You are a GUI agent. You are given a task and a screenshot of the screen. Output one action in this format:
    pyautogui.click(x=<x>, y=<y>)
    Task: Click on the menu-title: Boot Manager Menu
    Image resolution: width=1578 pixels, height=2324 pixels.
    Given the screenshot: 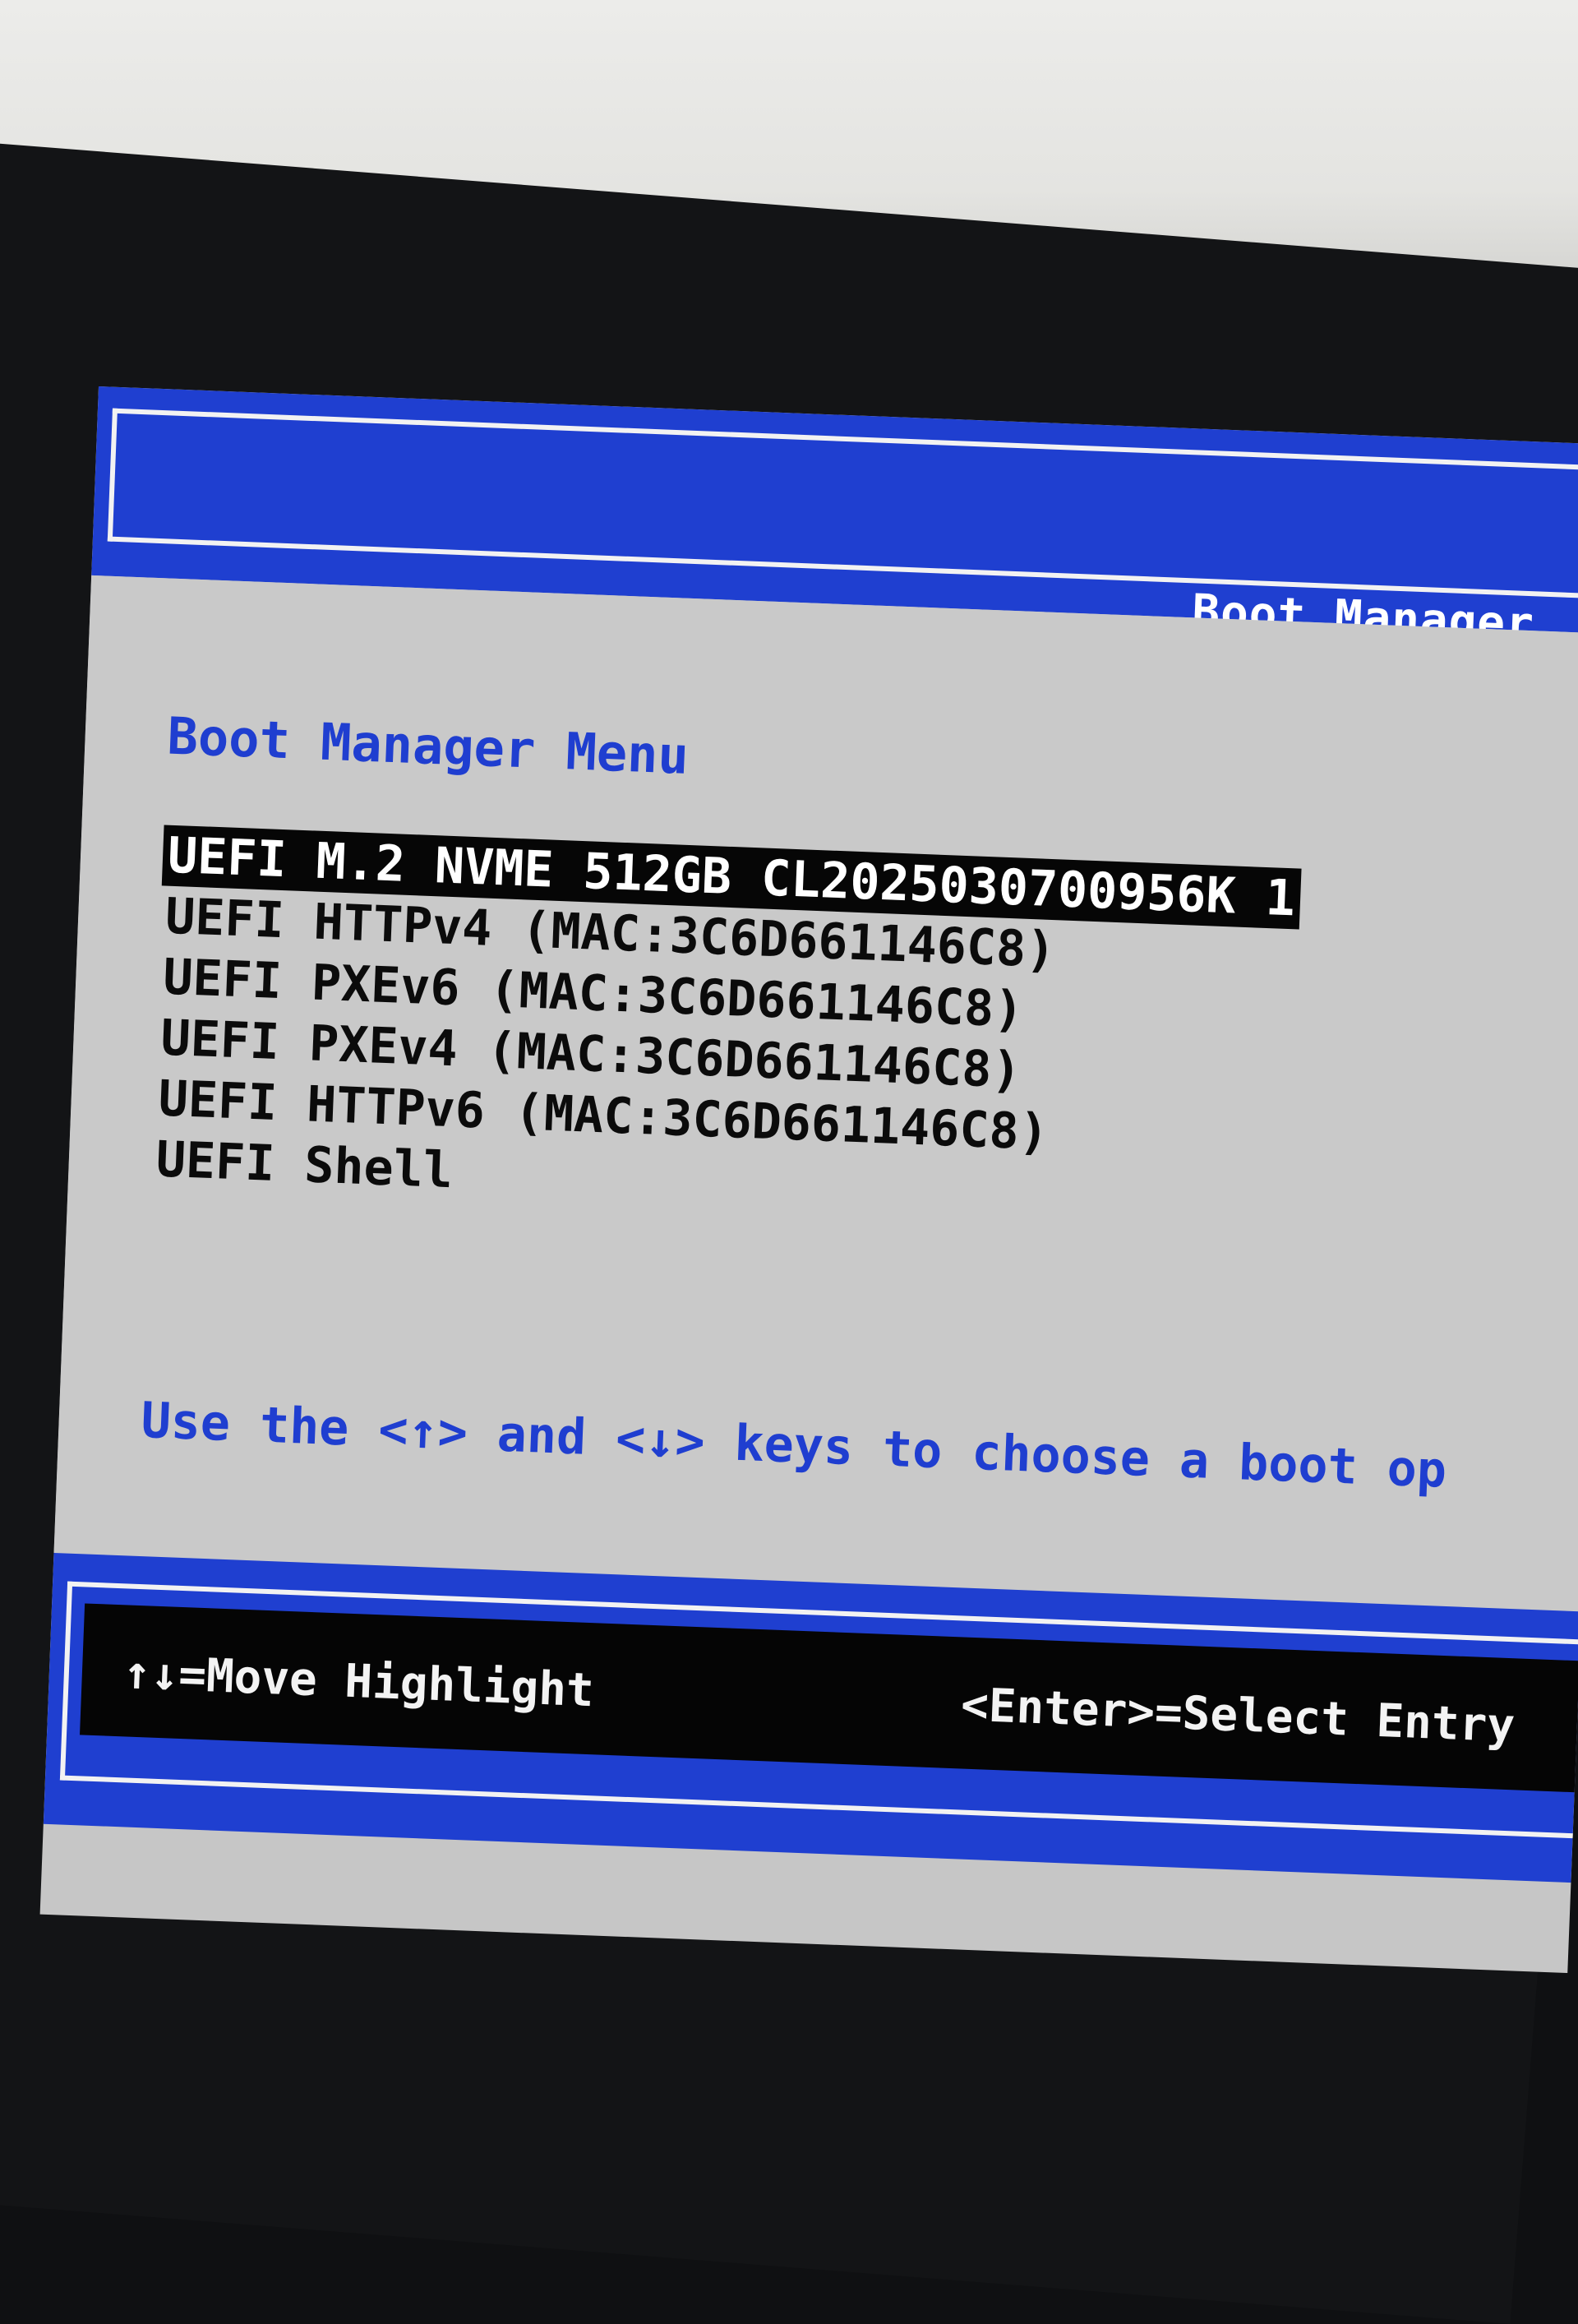 What is the action you would take?
    pyautogui.click(x=428, y=745)
    